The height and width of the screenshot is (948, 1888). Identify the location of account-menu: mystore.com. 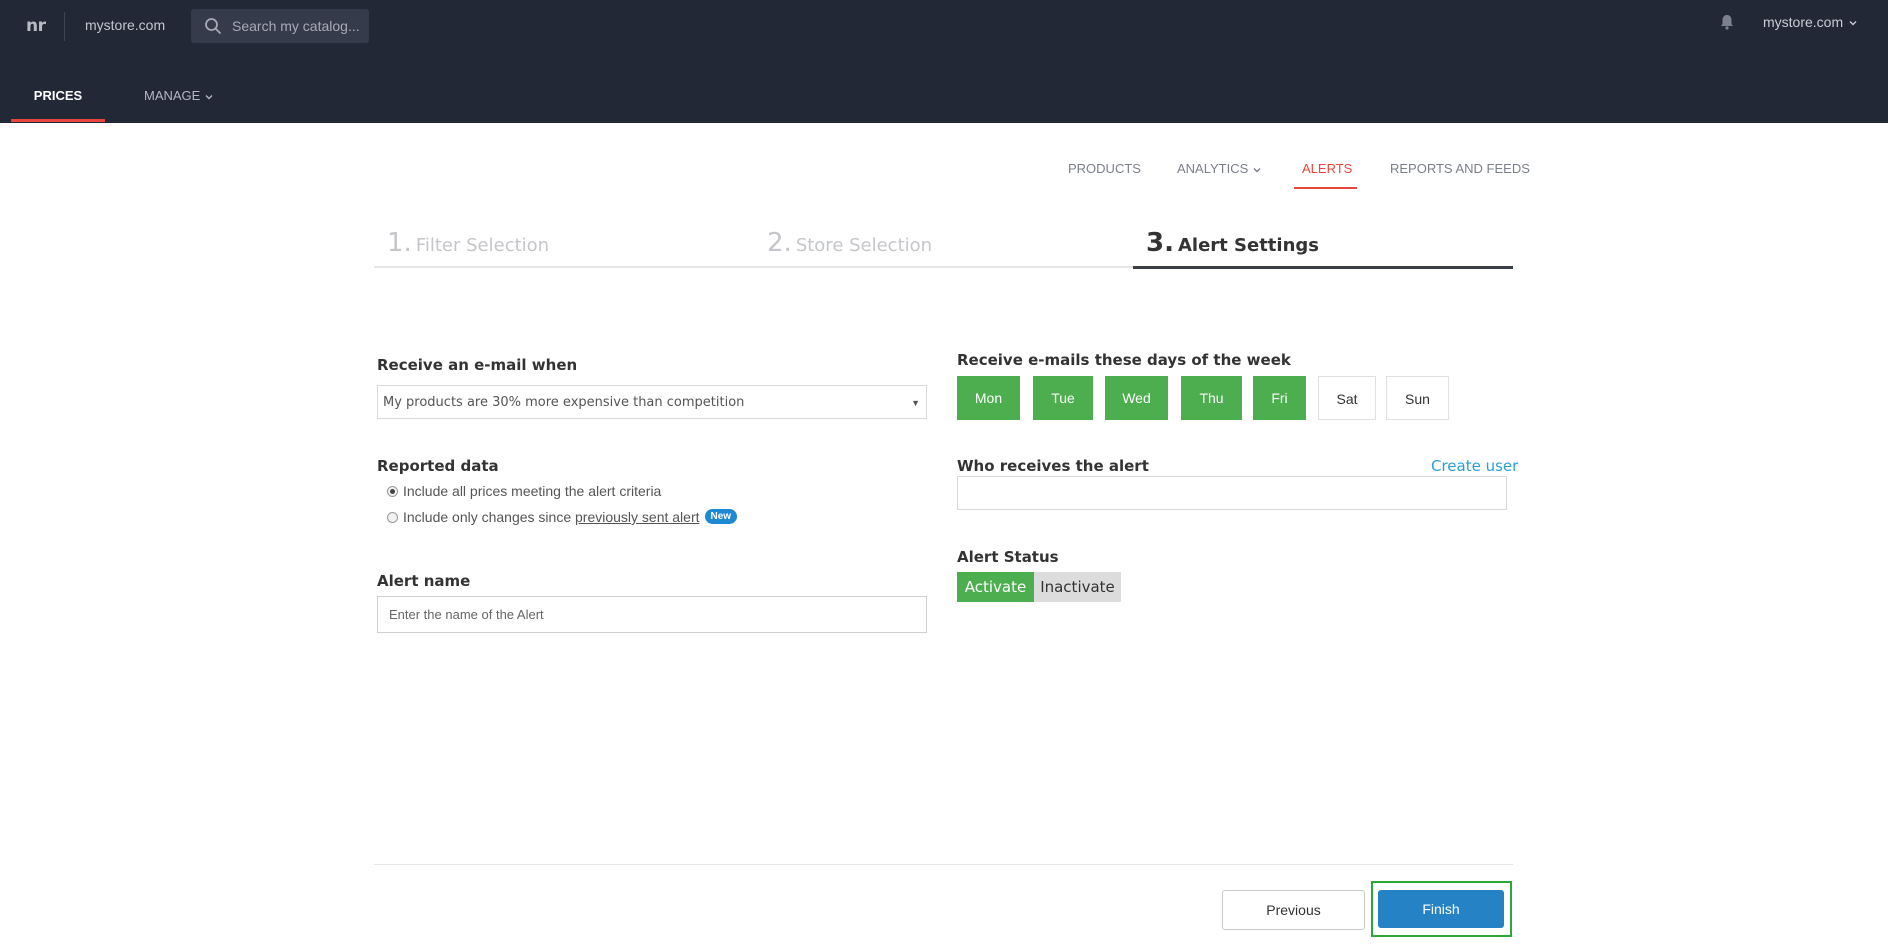
(1810, 22).